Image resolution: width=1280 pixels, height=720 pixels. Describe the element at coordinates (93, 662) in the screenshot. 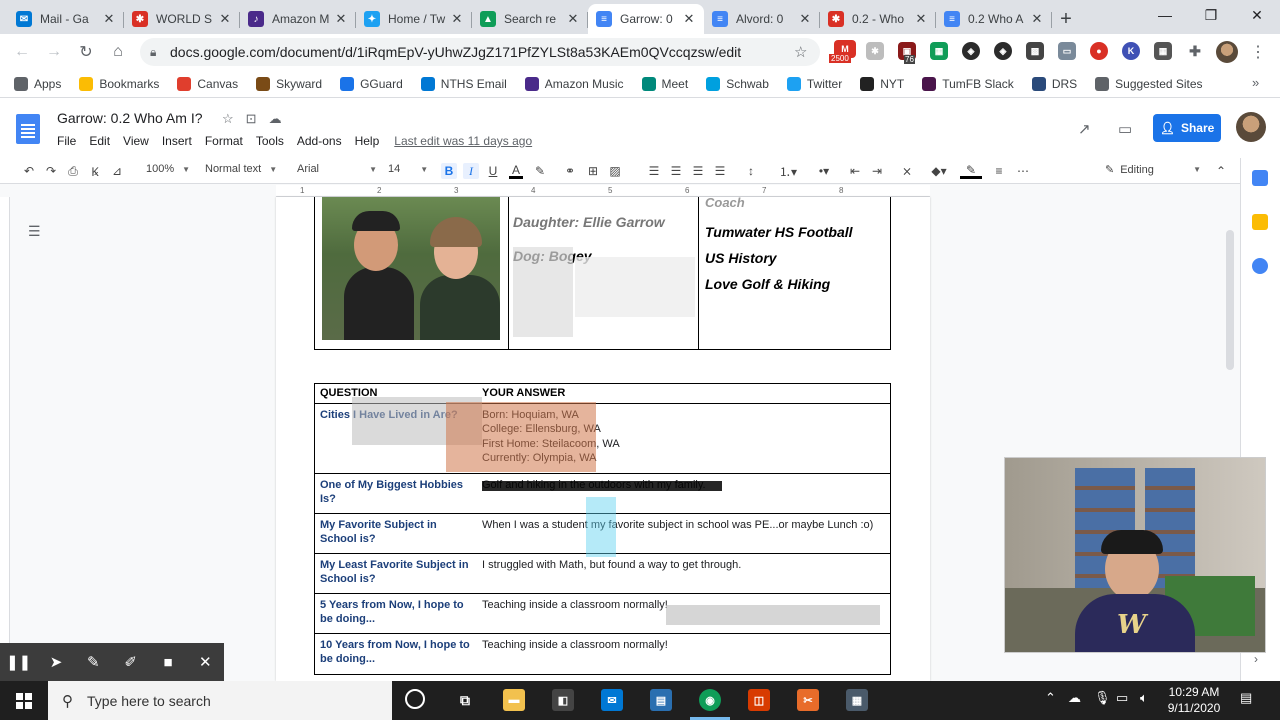

I see `pen-icon: ✎` at that location.